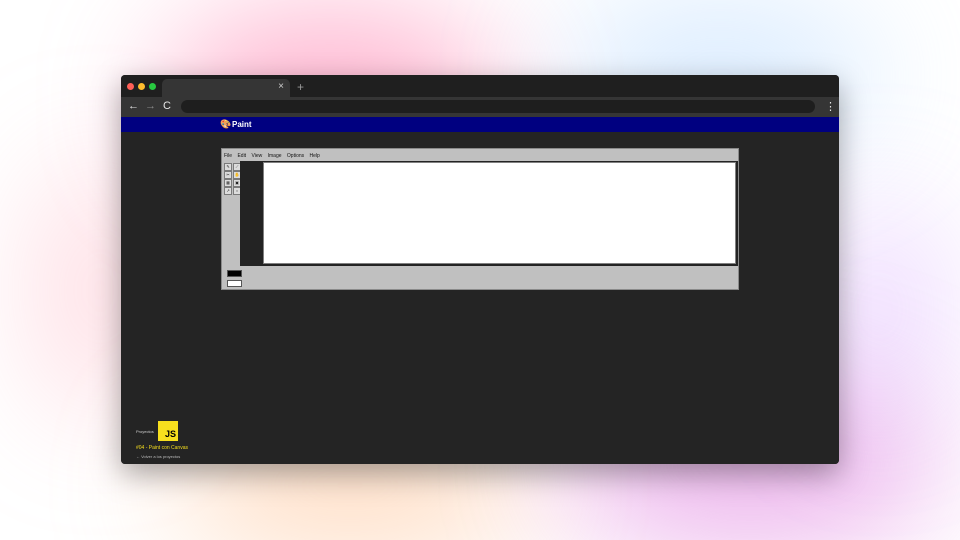 The image size is (960, 540). What do you see at coordinates (499, 213) in the screenshot?
I see `drawing-canvas` at bounding box center [499, 213].